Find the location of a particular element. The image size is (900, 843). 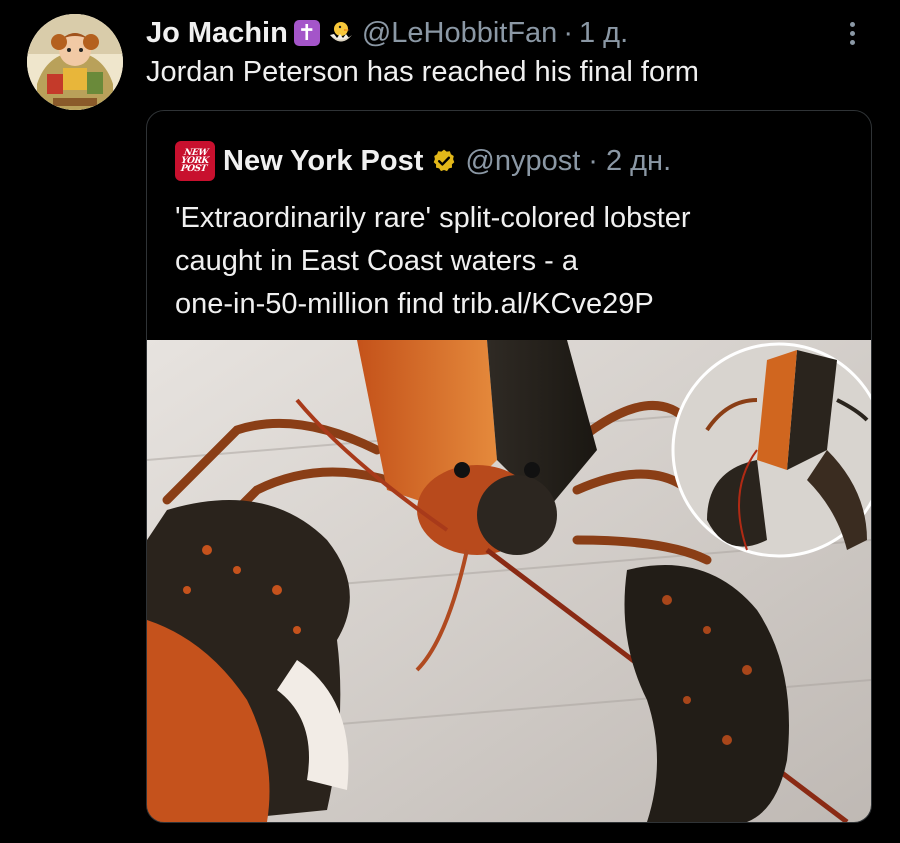

avatar-illustration is located at coordinates (75, 62).